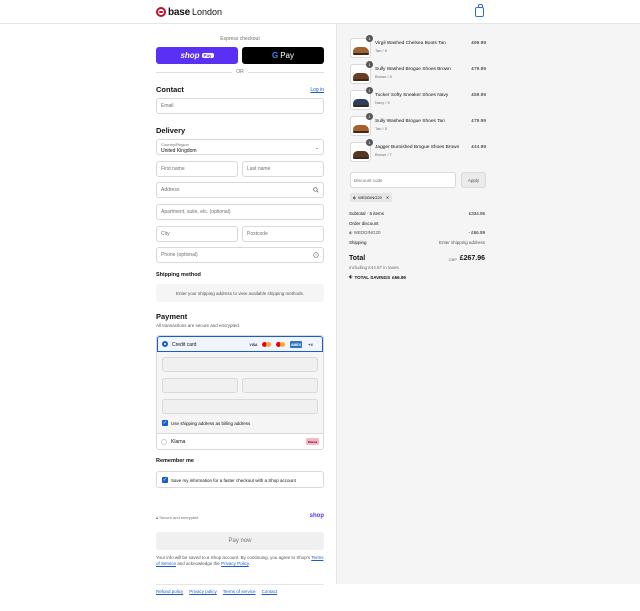 This screenshot has height=611, width=640. I want to click on product-variant: Navy / 5, so click(382, 102).